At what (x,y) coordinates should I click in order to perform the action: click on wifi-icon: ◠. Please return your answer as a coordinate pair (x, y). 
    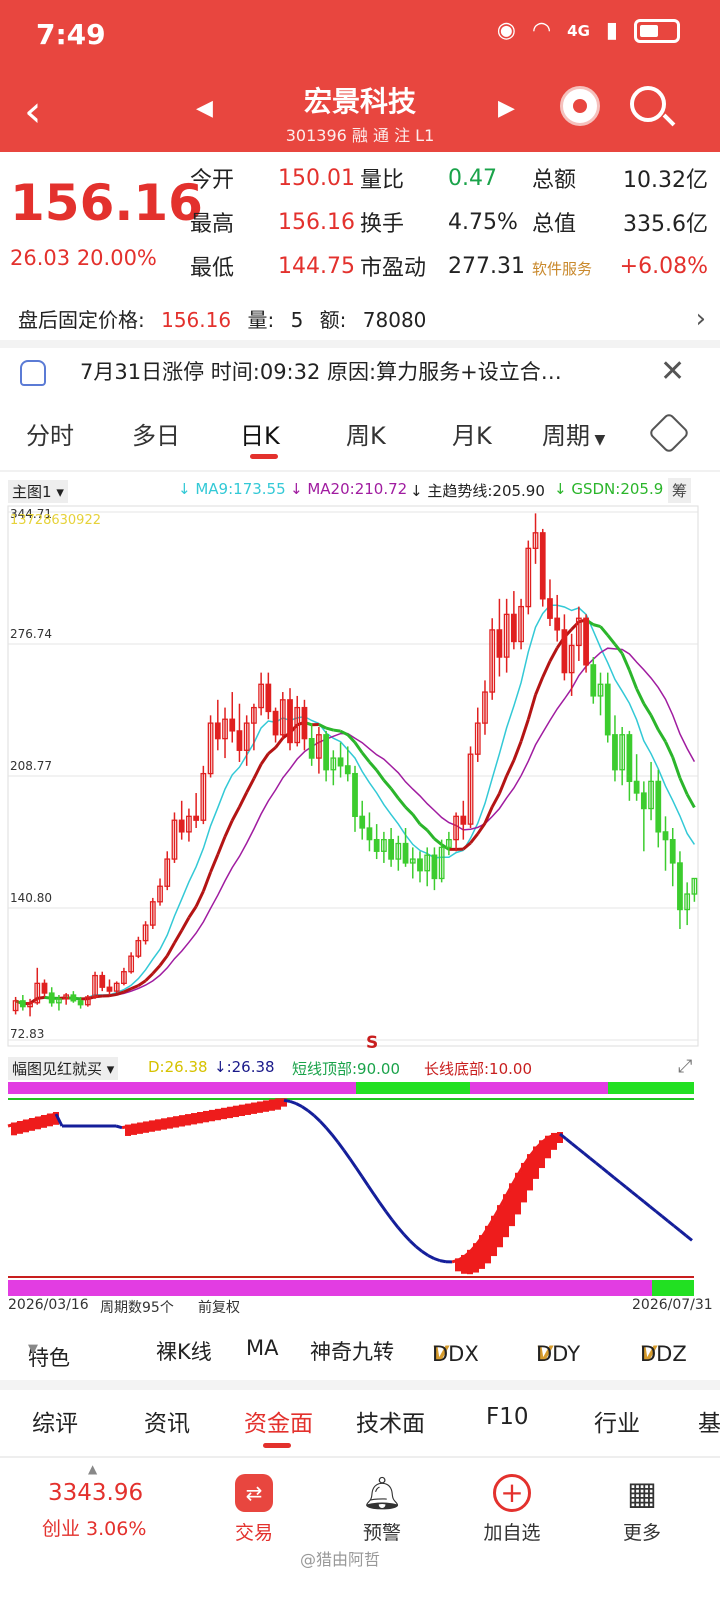
    Looking at the image, I should click on (541, 30).